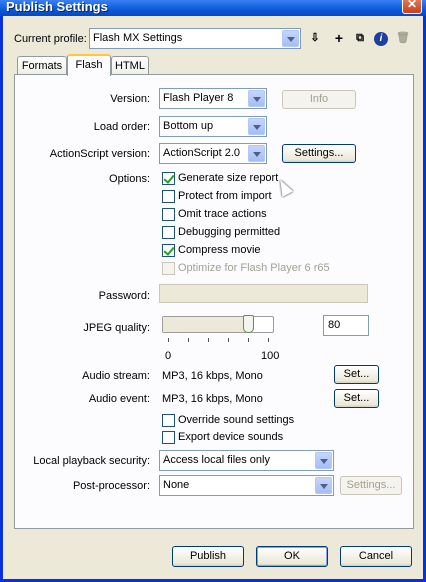 The image size is (426, 582). What do you see at coordinates (403, 38) in the screenshot?
I see `delete-profile-icon: 🗑` at bounding box center [403, 38].